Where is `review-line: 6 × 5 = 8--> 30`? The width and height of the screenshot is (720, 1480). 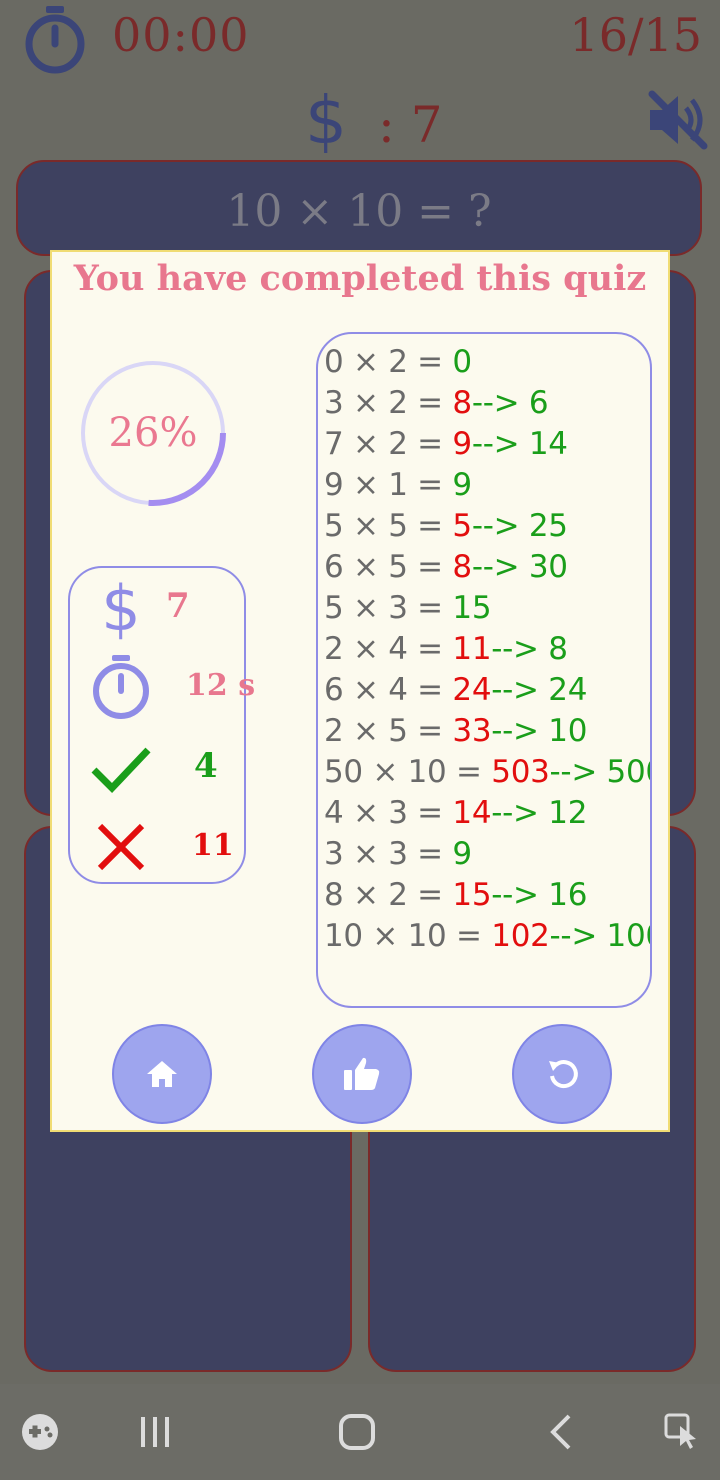
review-line: 6 × 5 = 8--> 30 is located at coordinates (487, 567).